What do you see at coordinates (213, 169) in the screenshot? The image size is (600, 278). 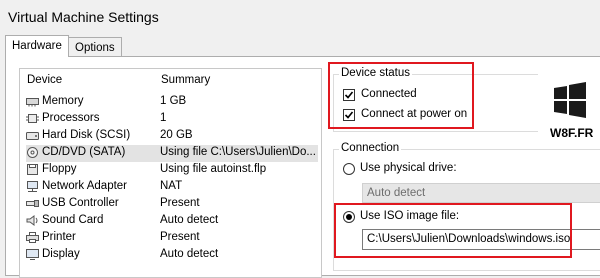 I see `device-summary: Using file autoinst.flp` at bounding box center [213, 169].